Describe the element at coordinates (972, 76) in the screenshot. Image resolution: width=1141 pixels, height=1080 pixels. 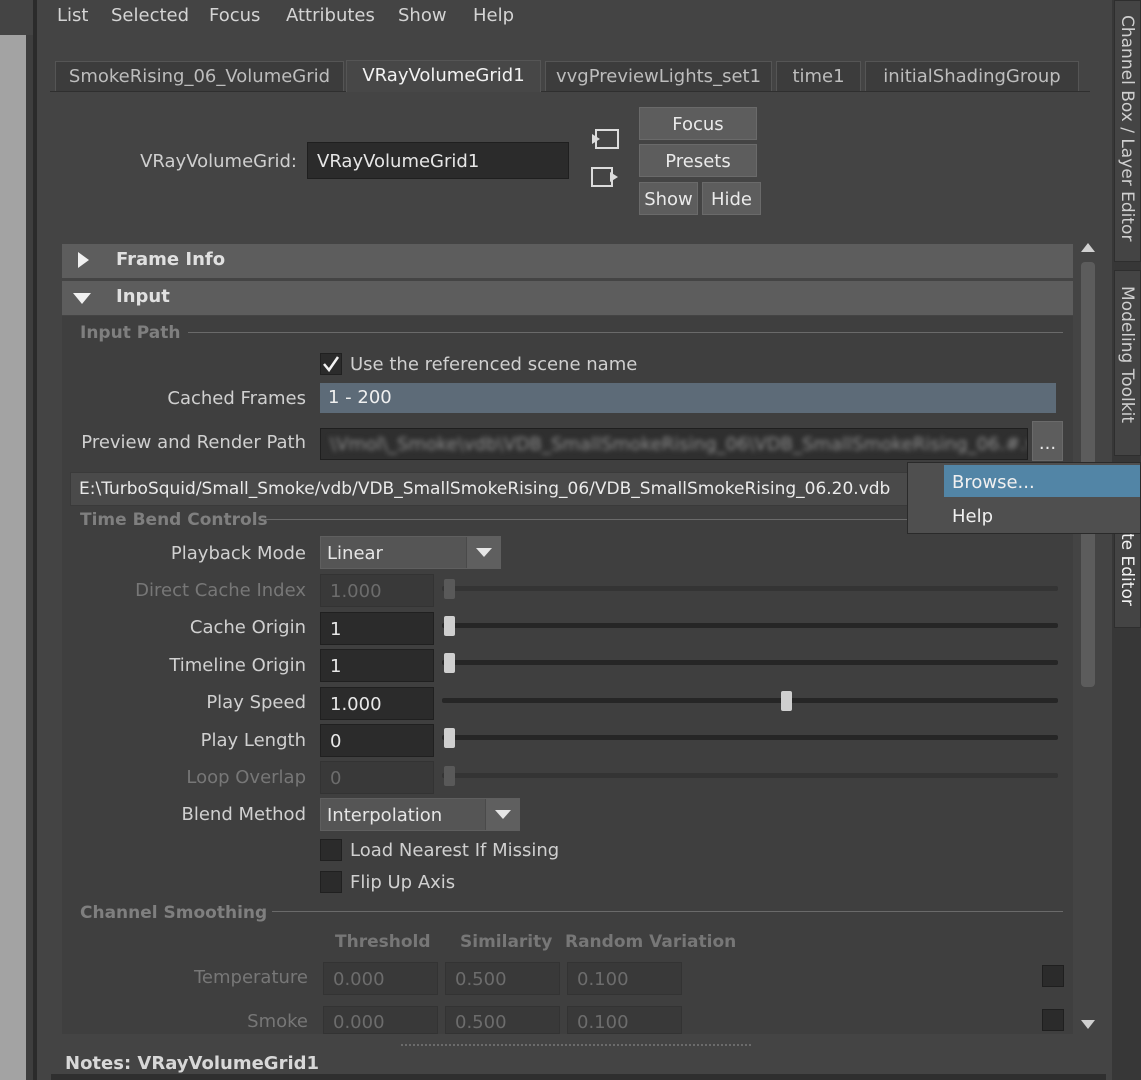
I see `tab-initialshadinggroup: initialShadingGroup` at that location.